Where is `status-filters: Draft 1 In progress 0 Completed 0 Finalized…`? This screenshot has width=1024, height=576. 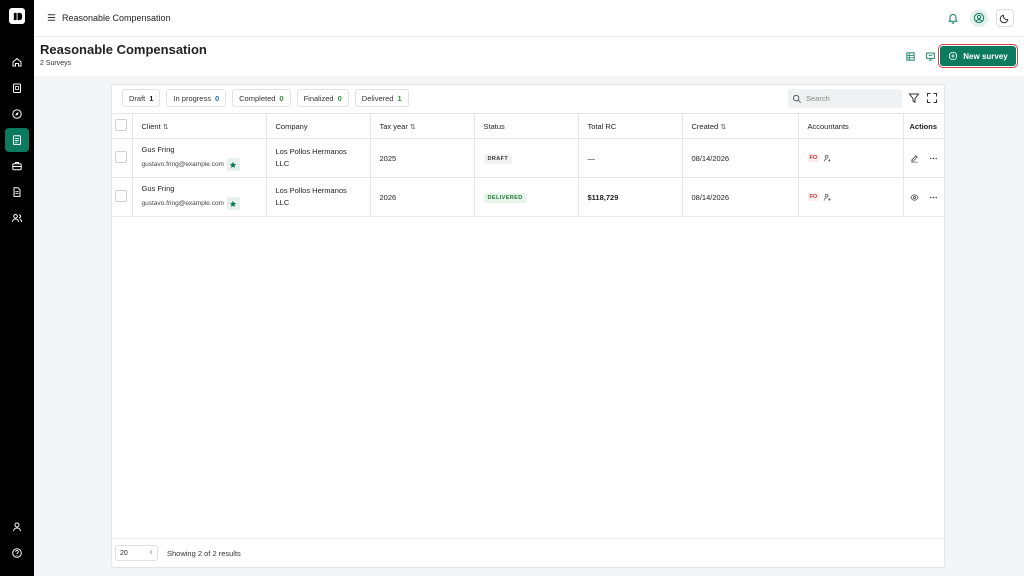
status-filters: Draft 1 In progress 0 Completed 0 Finalized… is located at coordinates (265, 98).